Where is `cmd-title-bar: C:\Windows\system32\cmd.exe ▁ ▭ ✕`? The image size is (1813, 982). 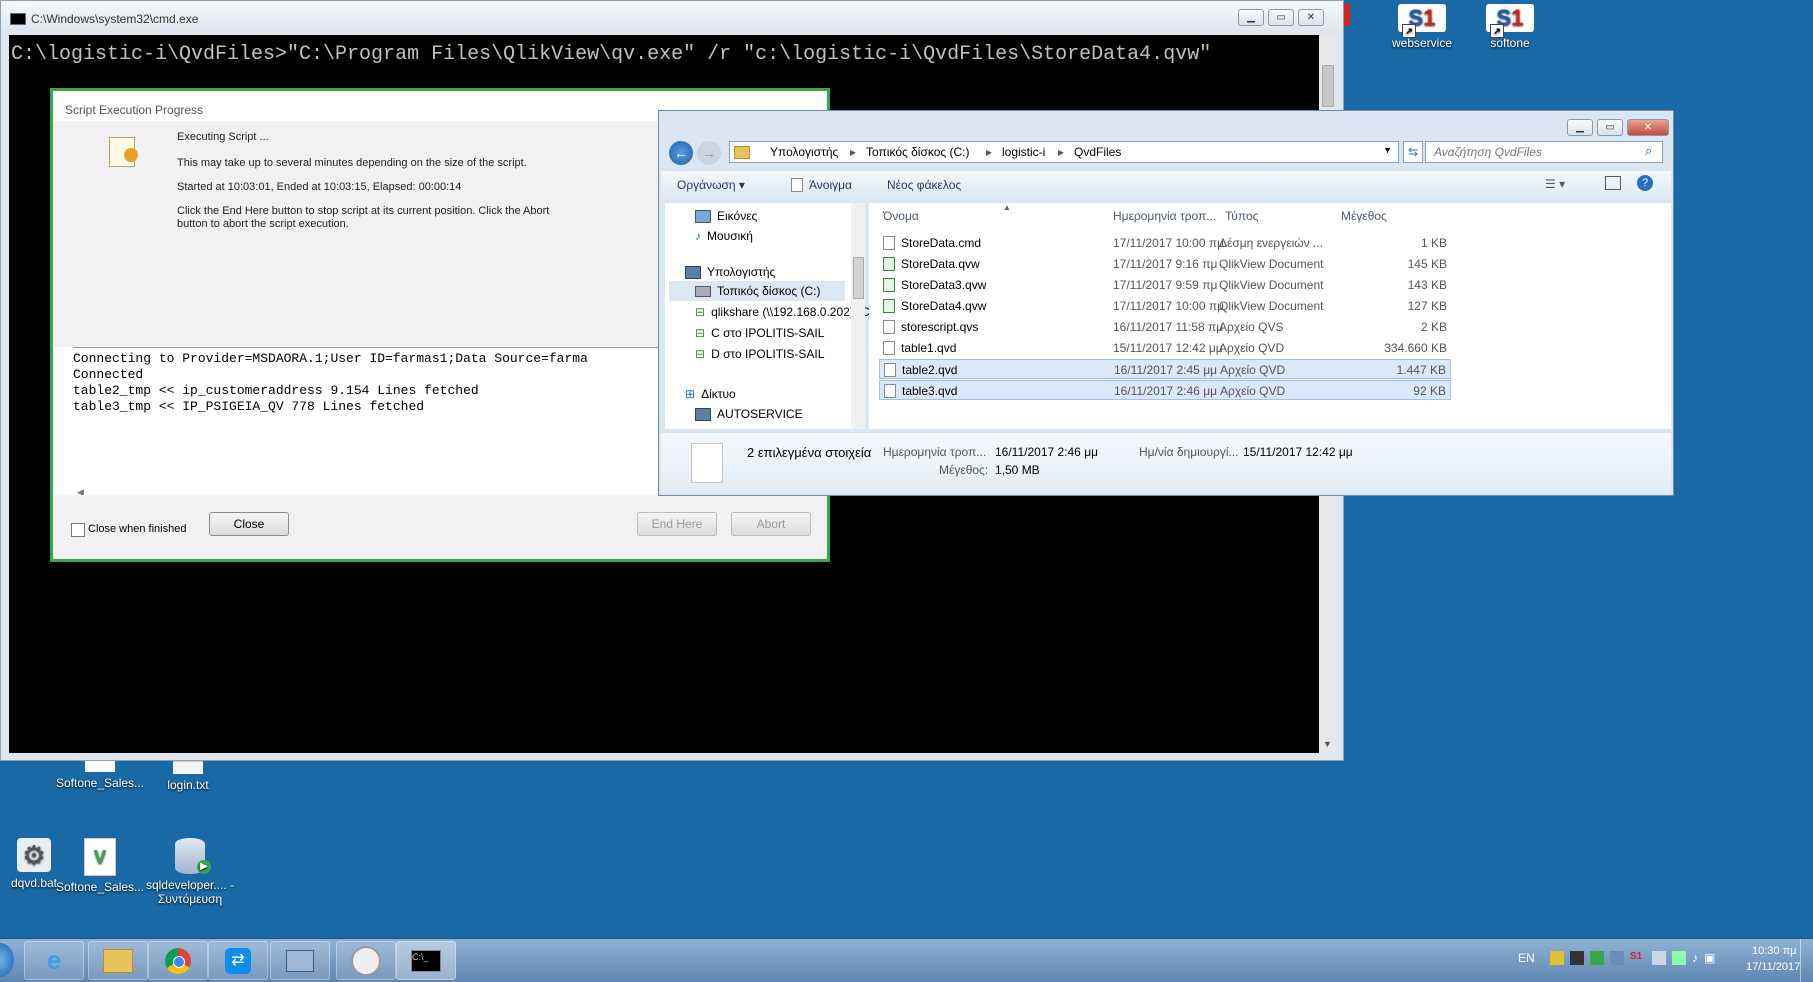
cmd-title-bar: C:\Windows\system32\cmd.exe ▁ ▭ ✕ is located at coordinates (672, 17).